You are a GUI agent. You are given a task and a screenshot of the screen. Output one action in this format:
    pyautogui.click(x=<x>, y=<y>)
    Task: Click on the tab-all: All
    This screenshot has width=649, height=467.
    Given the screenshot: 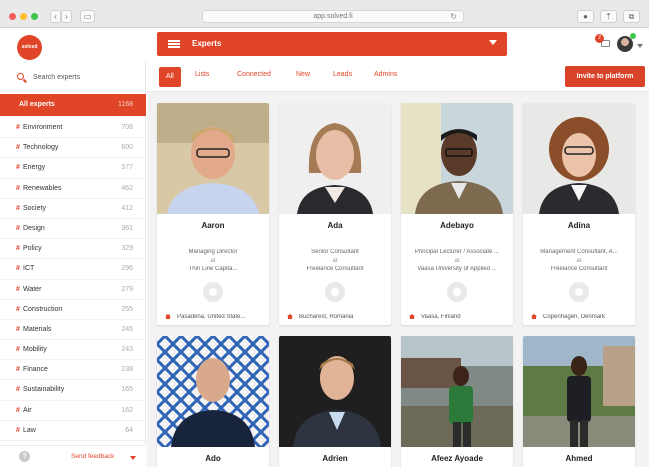 What is the action you would take?
    pyautogui.click(x=170, y=77)
    